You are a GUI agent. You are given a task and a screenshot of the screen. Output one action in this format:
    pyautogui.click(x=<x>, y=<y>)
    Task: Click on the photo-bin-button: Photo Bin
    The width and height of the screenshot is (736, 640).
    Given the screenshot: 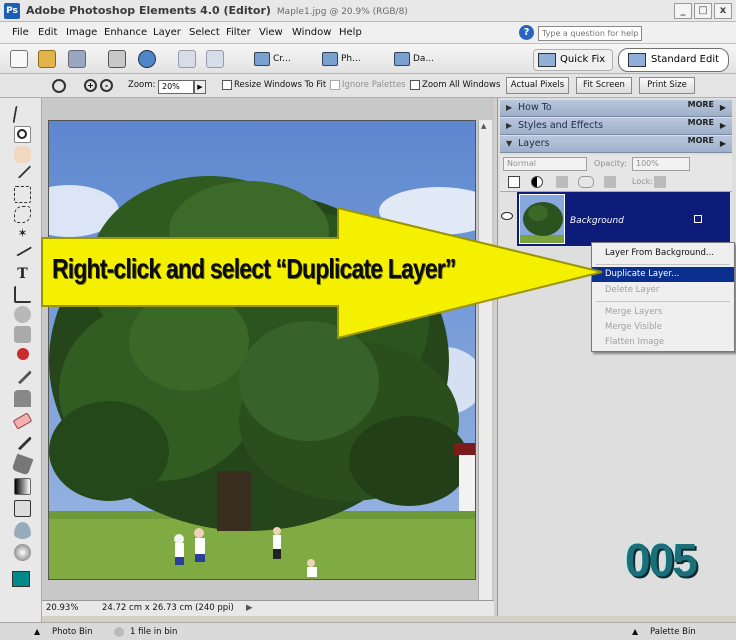 What is the action you would take?
    pyautogui.click(x=72, y=632)
    